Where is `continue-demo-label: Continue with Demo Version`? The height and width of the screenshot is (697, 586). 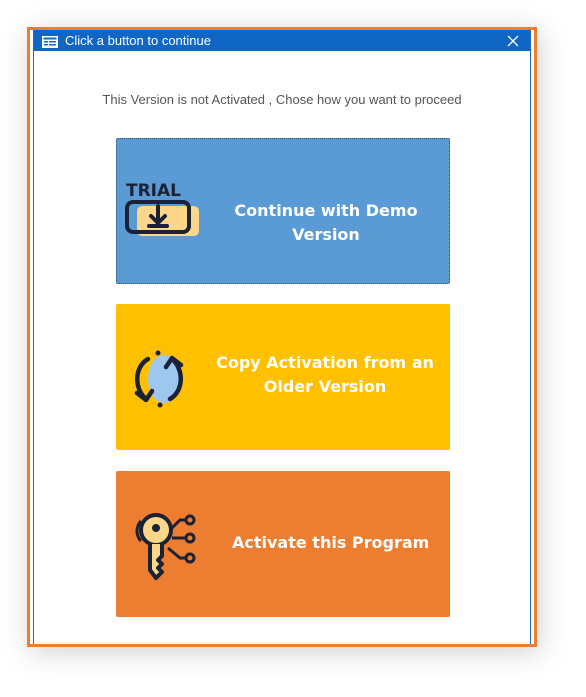
continue-demo-label: Continue with Demo Version is located at coordinates (326, 222).